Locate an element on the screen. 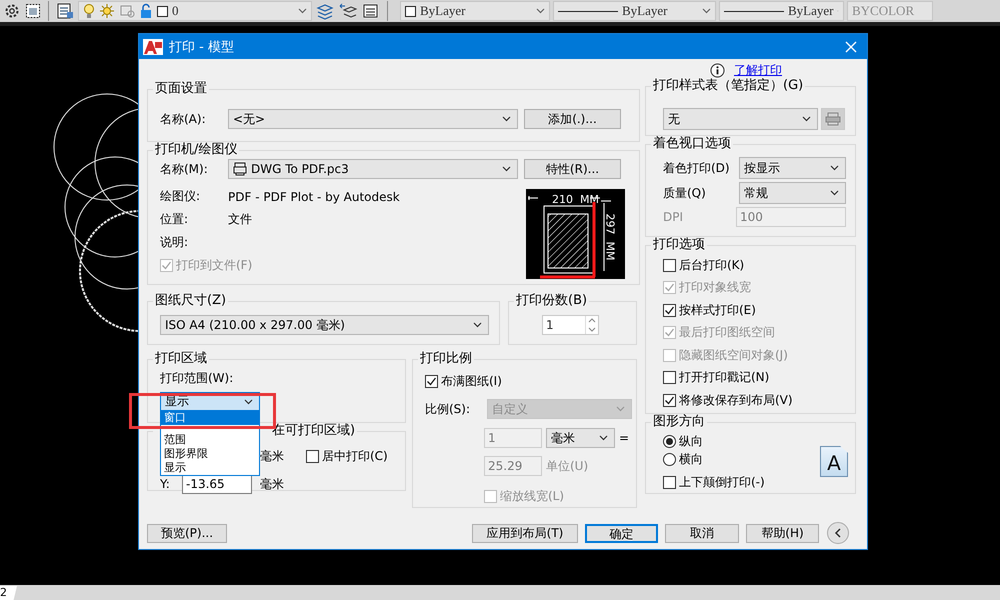 The image size is (1000, 600). dropdown: 毫米 is located at coordinates (580, 438).